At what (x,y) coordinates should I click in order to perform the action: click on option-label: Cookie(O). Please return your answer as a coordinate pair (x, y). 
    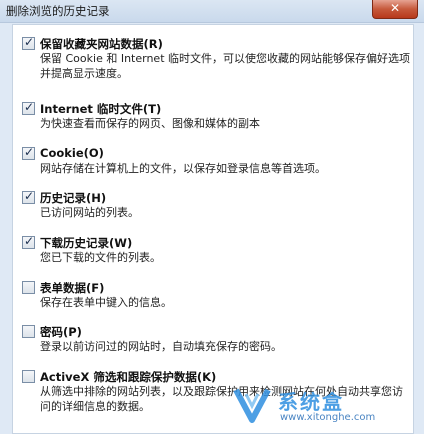
    Looking at the image, I should click on (72, 153).